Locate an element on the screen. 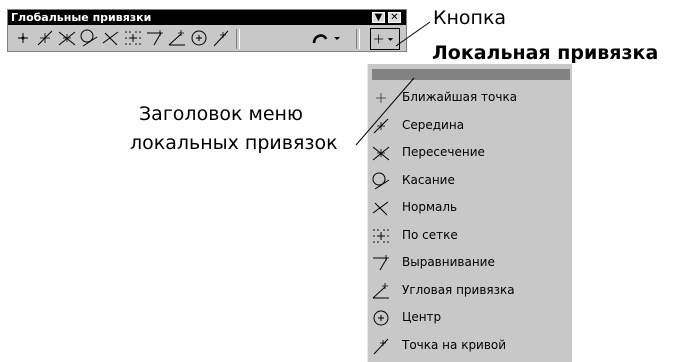 This screenshot has height=362, width=678. toolbar-menu-button: ▼ is located at coordinates (378, 17).